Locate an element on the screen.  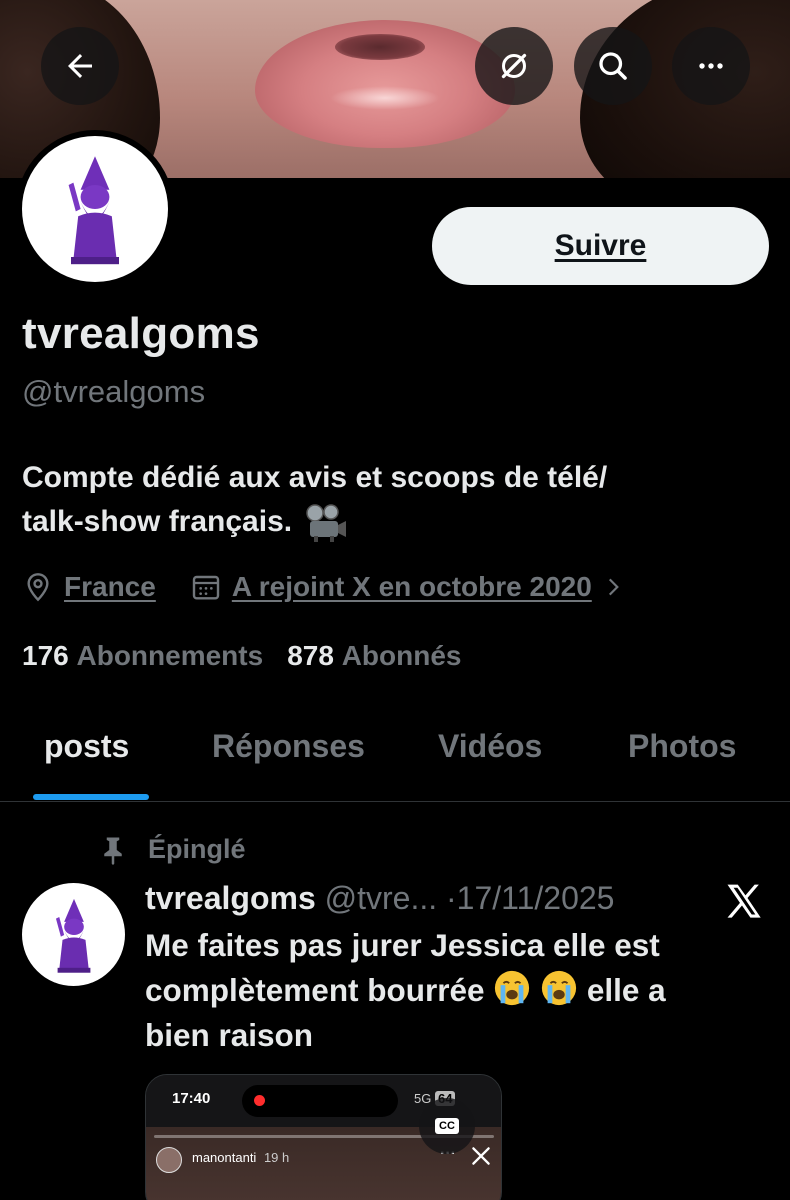
tab-replies: Réponses is located at coordinates (288, 746).